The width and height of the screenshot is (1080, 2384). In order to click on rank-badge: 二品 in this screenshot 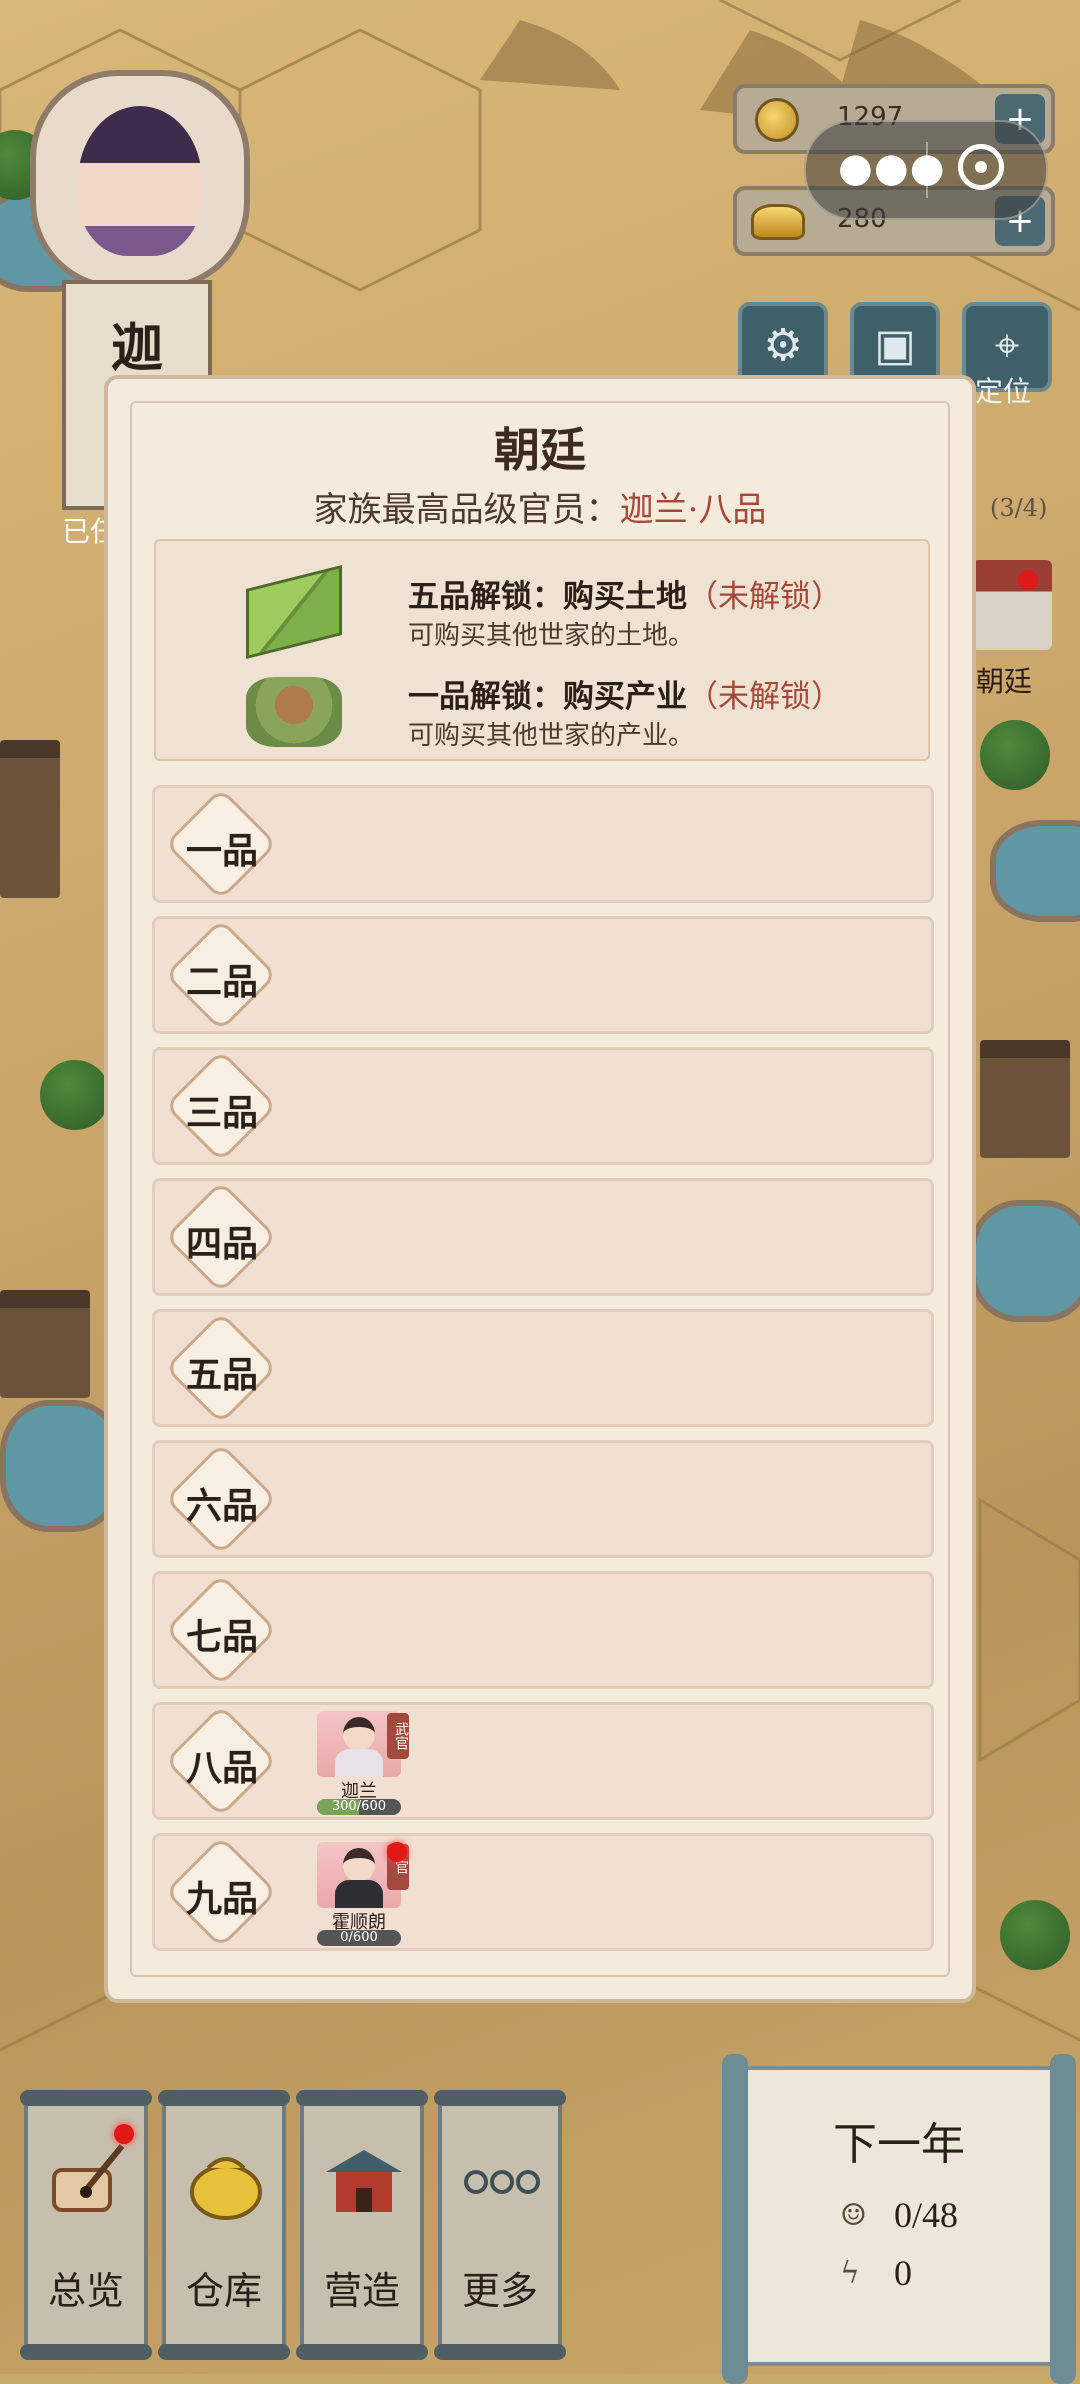, I will do `click(221, 975)`.